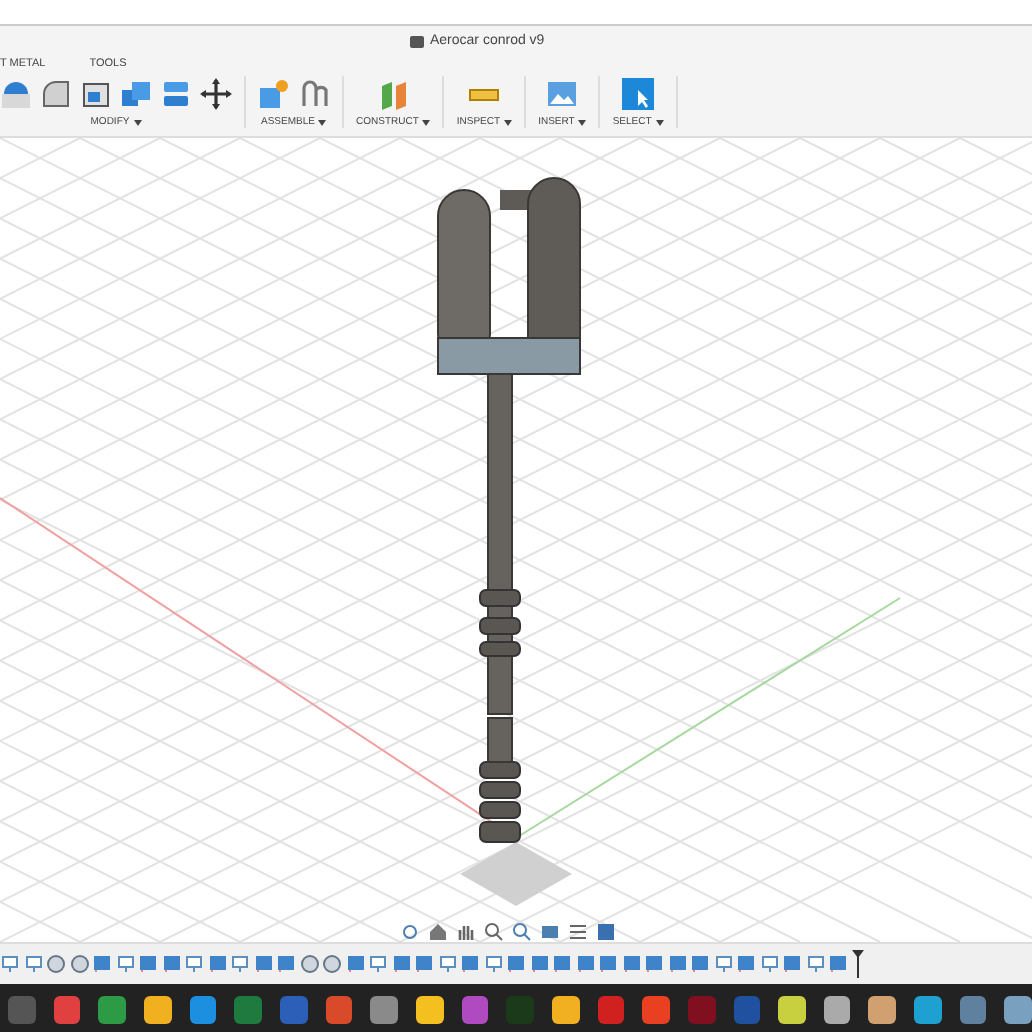 The image size is (1032, 1032). I want to click on cursor-tool-icon, so click(638, 93).